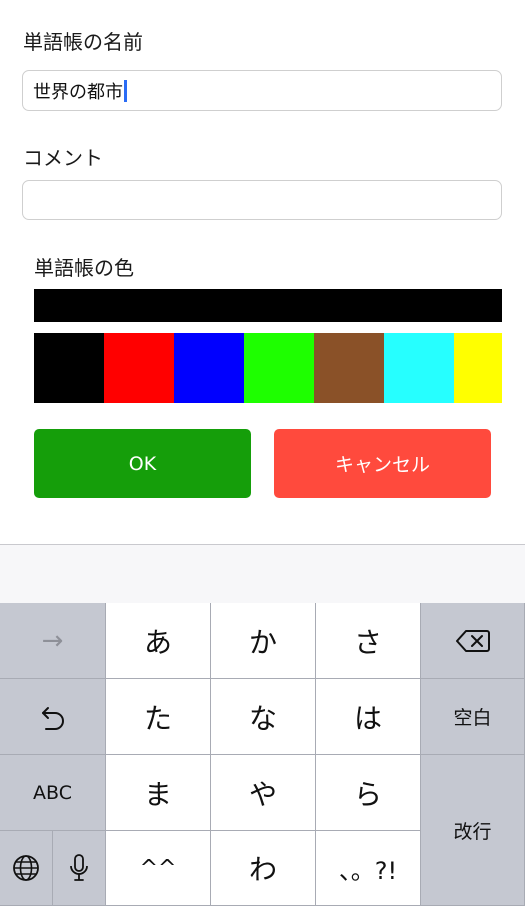 This screenshot has width=525, height=906. I want to click on ok-button: OK, so click(142, 463).